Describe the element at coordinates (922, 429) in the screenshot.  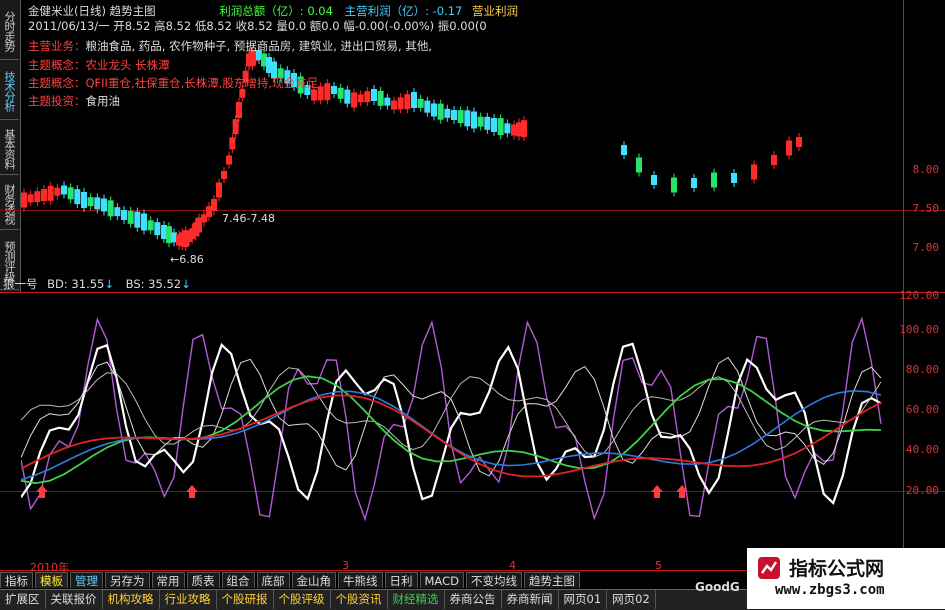
I see `indicator-axis: 120.00 100.00 80.00 60.00 40.00 20.00` at that location.